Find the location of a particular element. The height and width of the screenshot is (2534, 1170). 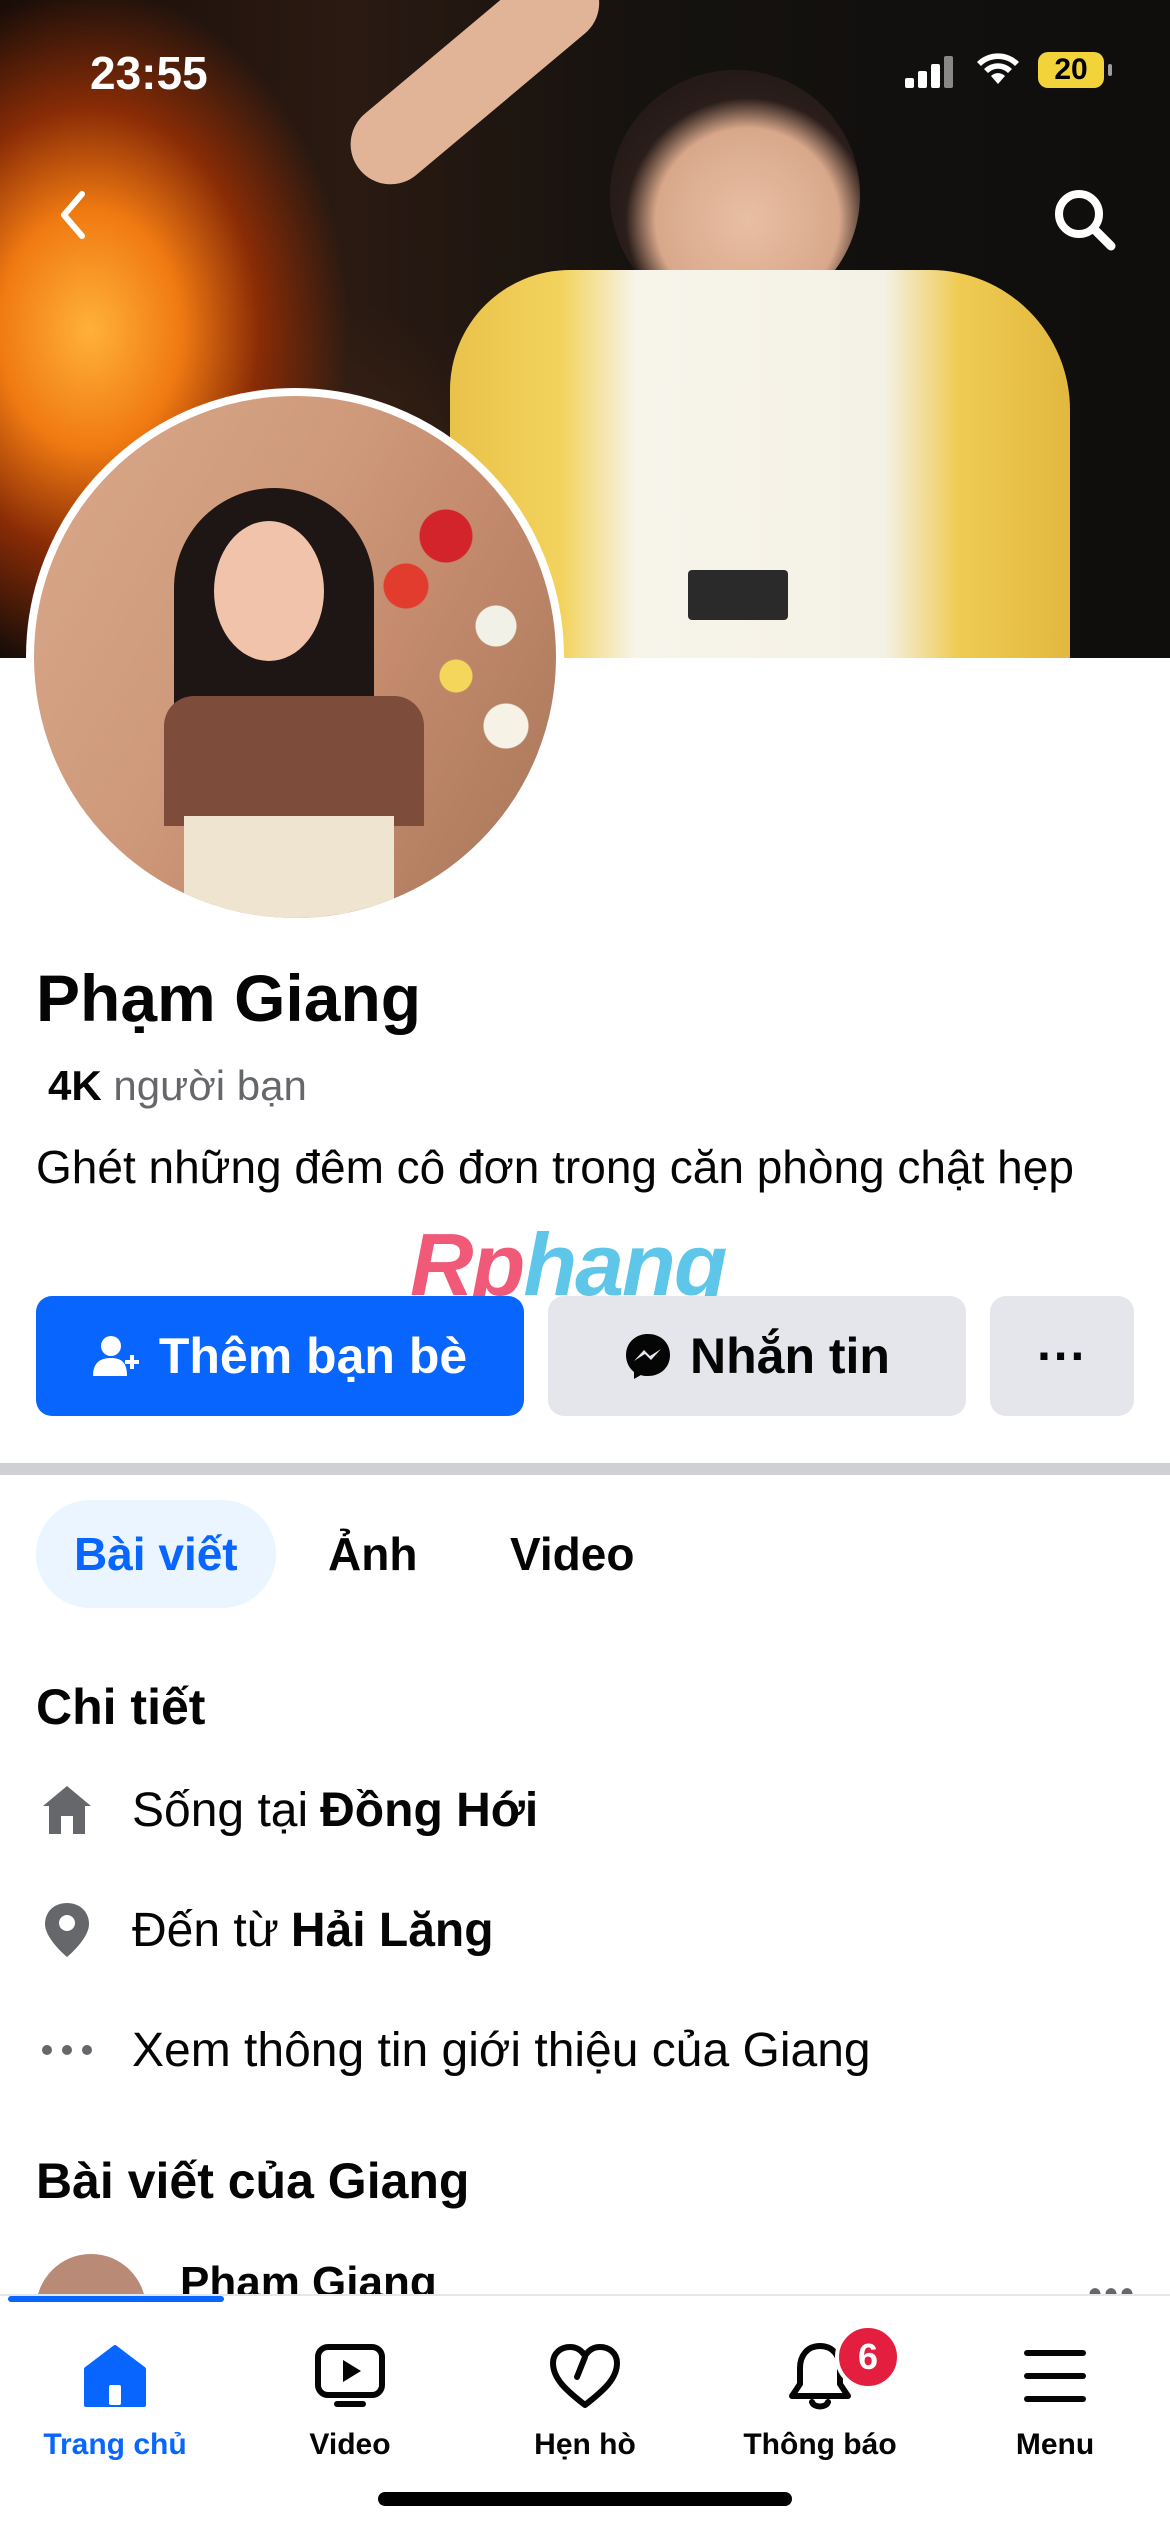

home-icon is located at coordinates (115, 2376).